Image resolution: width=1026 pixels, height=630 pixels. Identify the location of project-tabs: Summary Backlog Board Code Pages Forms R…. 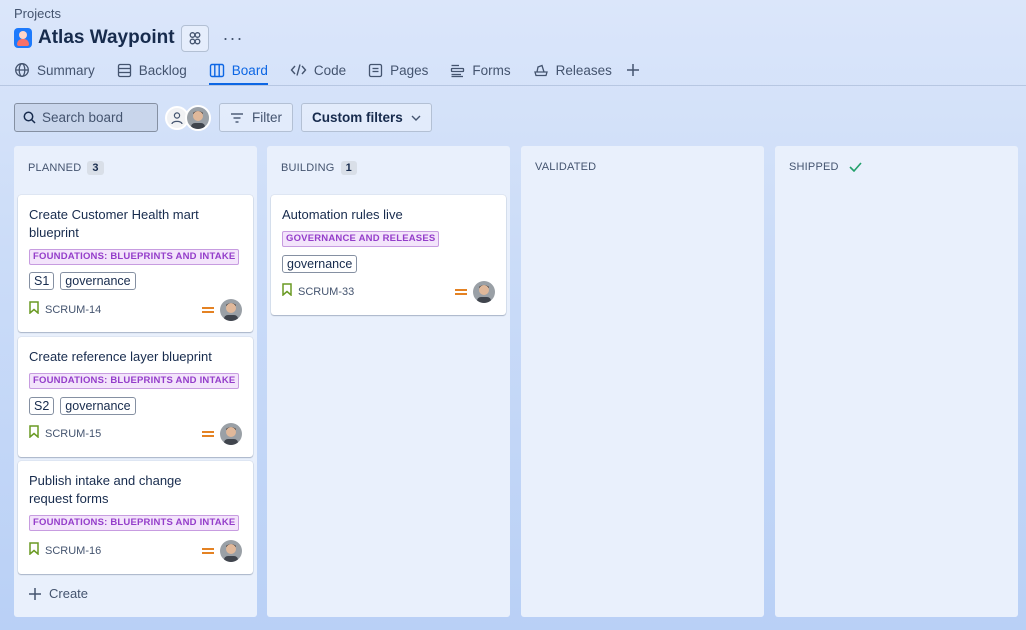
(327, 72).